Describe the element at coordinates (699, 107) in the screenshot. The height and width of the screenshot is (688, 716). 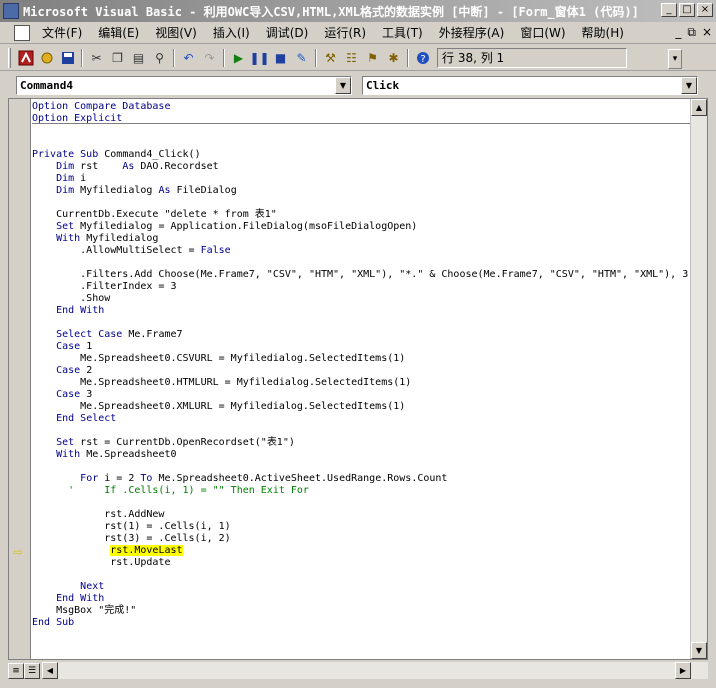
I see `scroll-up-icon: ▲` at that location.